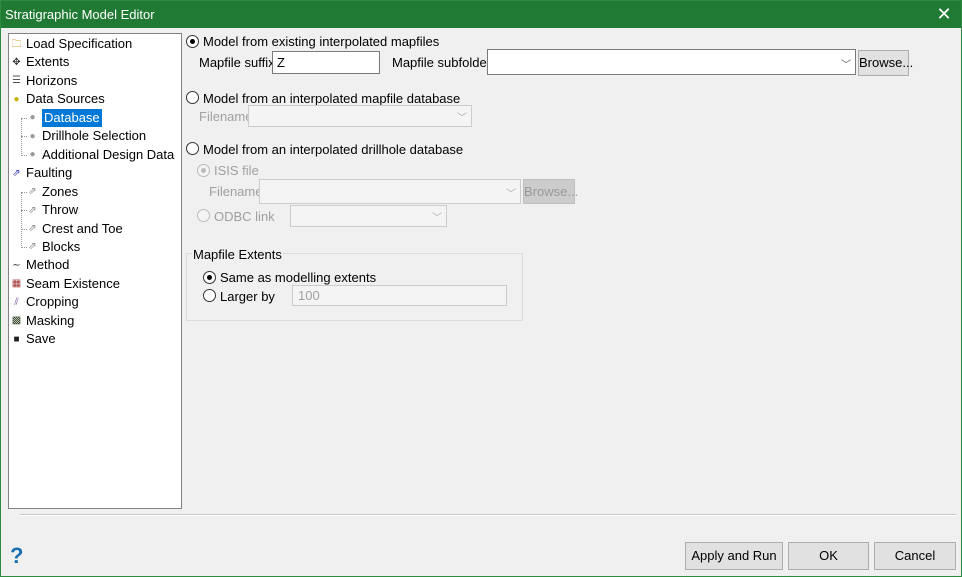 This screenshot has height=577, width=962. I want to click on mapfile-database-radio, so click(192, 97).